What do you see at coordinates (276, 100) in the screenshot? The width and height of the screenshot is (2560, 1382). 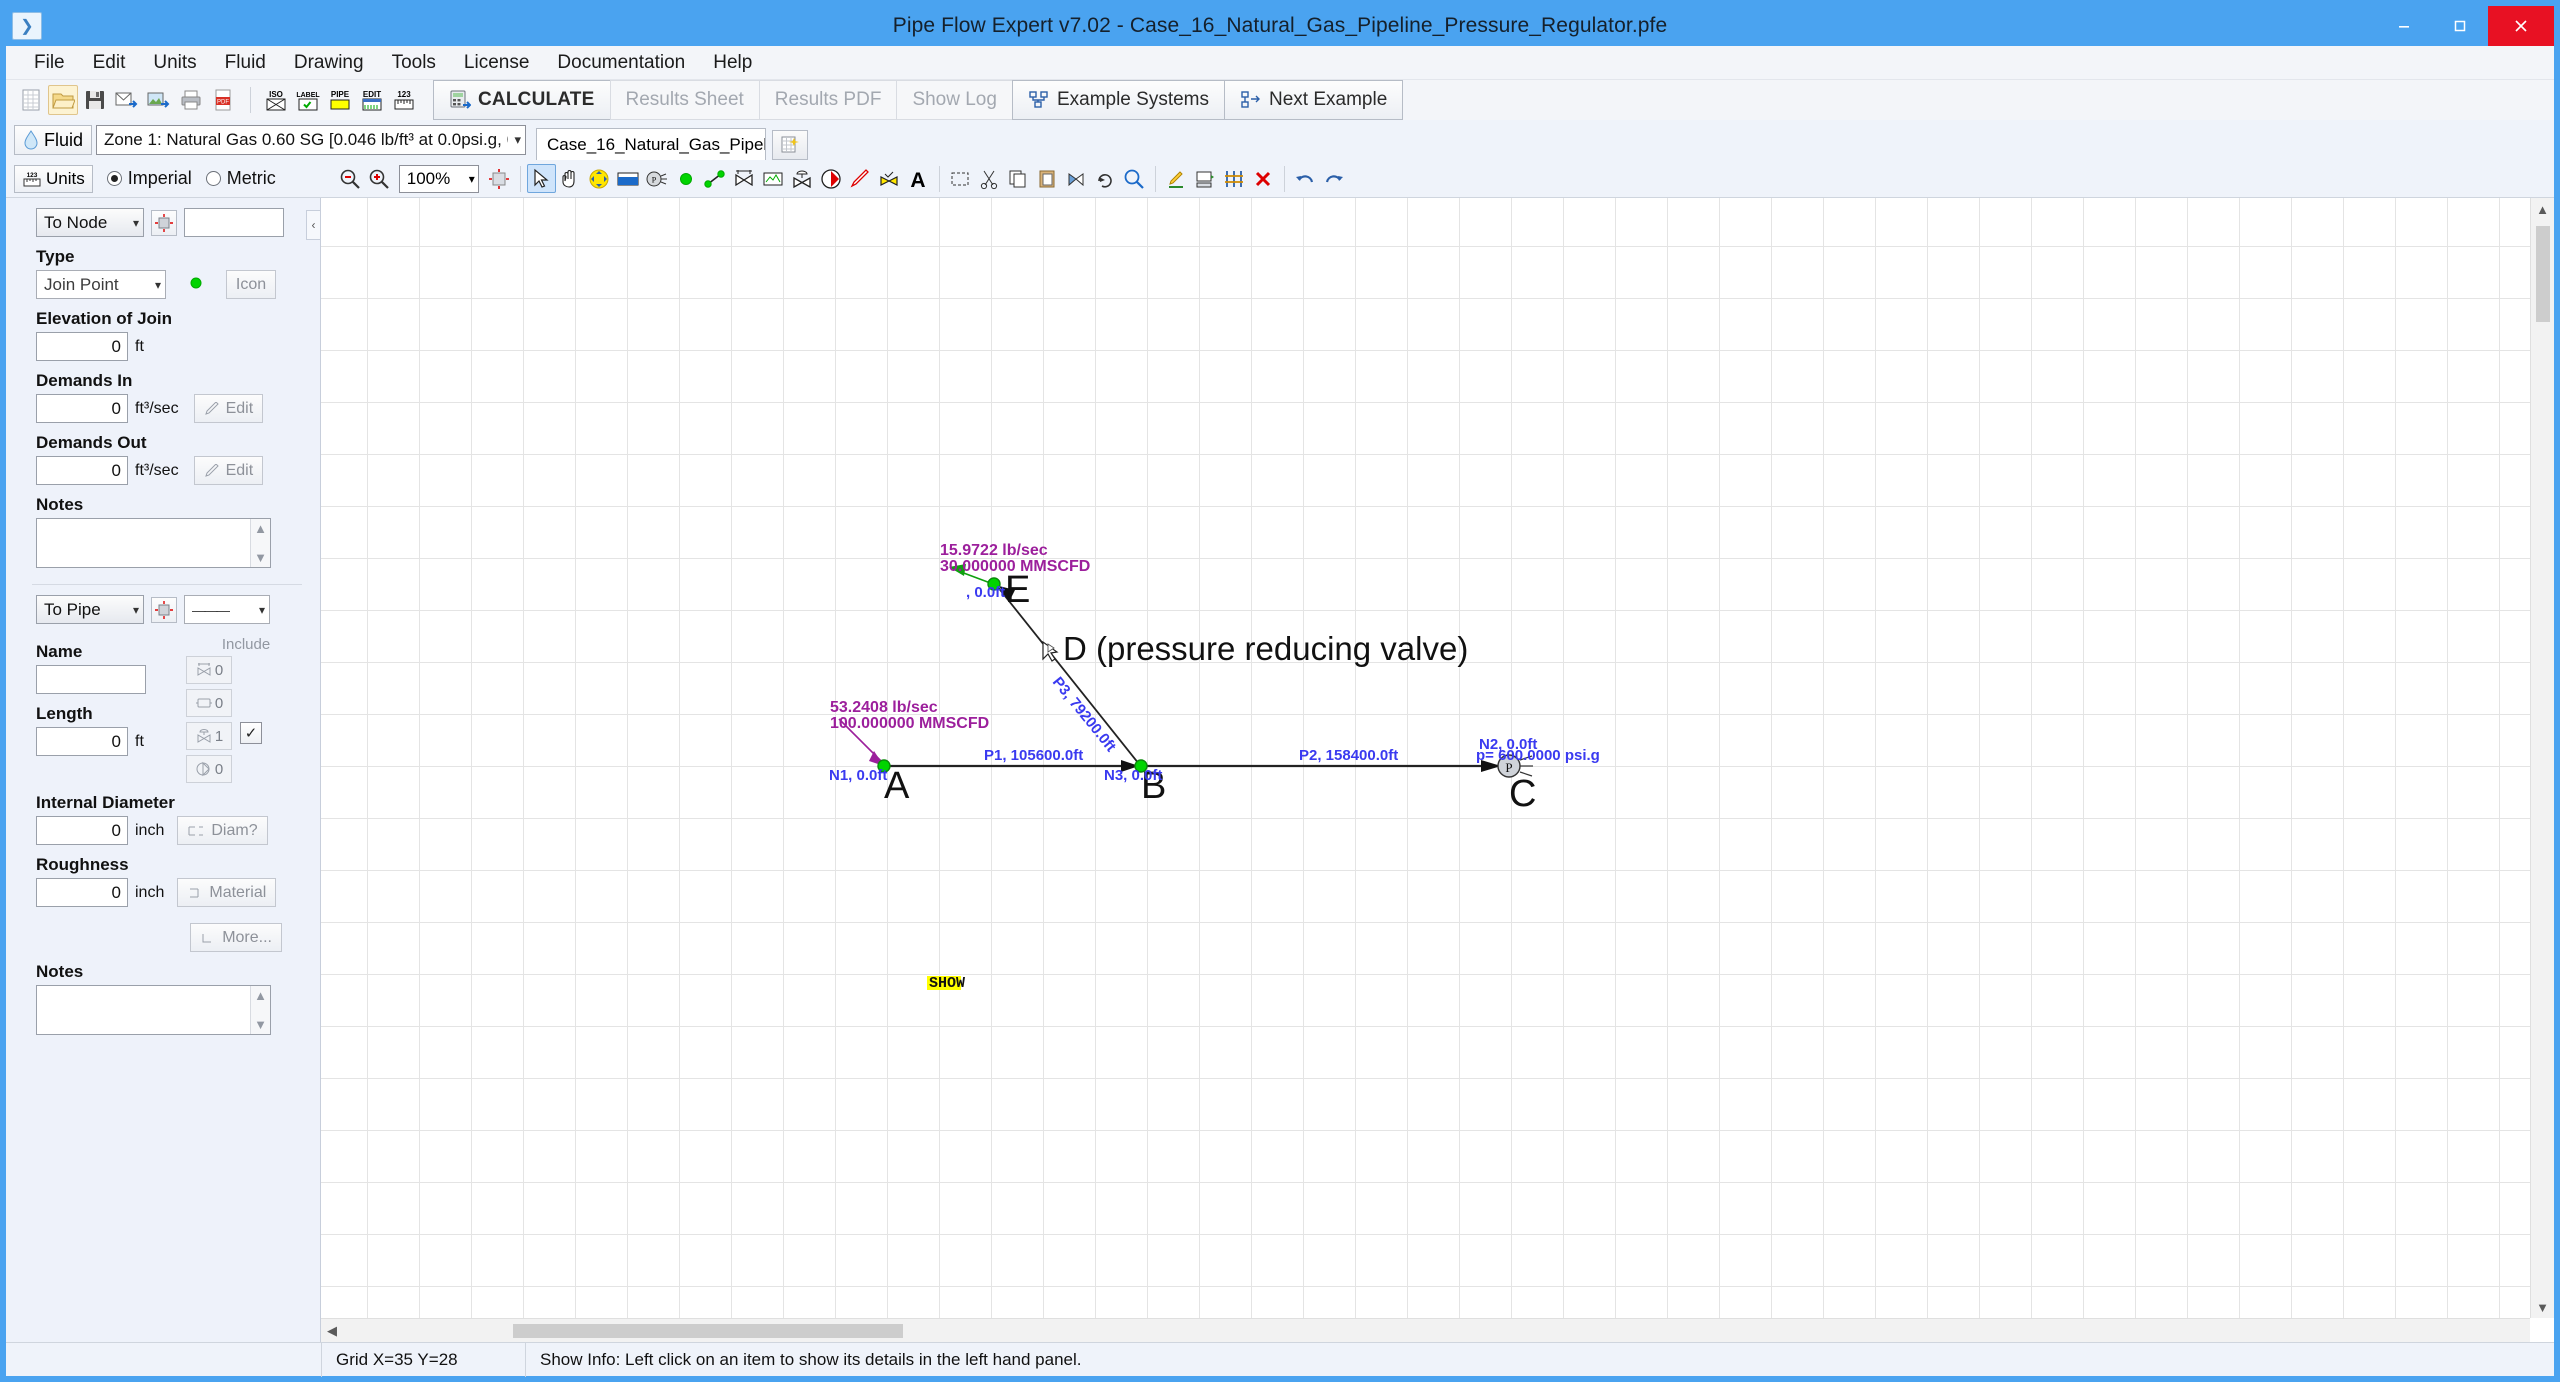 I see `iso-view-icon: ISO` at bounding box center [276, 100].